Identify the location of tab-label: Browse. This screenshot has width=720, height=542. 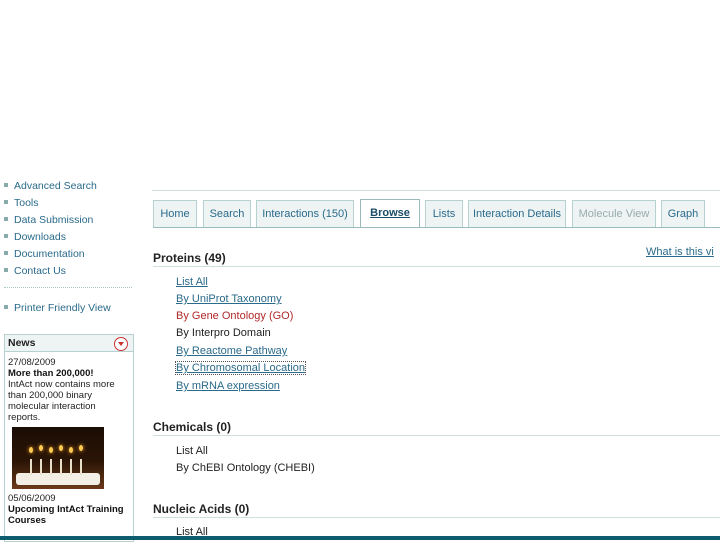
(390, 213).